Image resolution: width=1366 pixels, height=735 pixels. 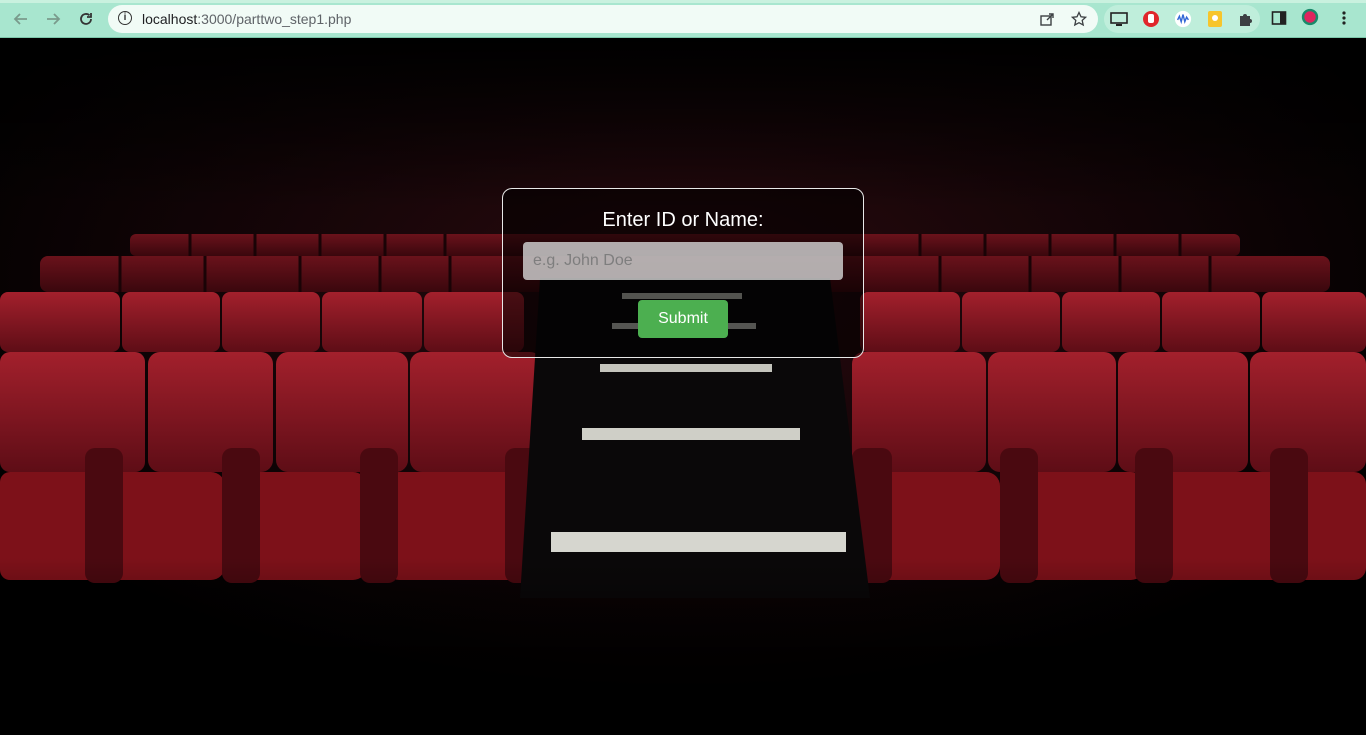 I want to click on form-title: Enter ID or Name:, so click(x=683, y=220).